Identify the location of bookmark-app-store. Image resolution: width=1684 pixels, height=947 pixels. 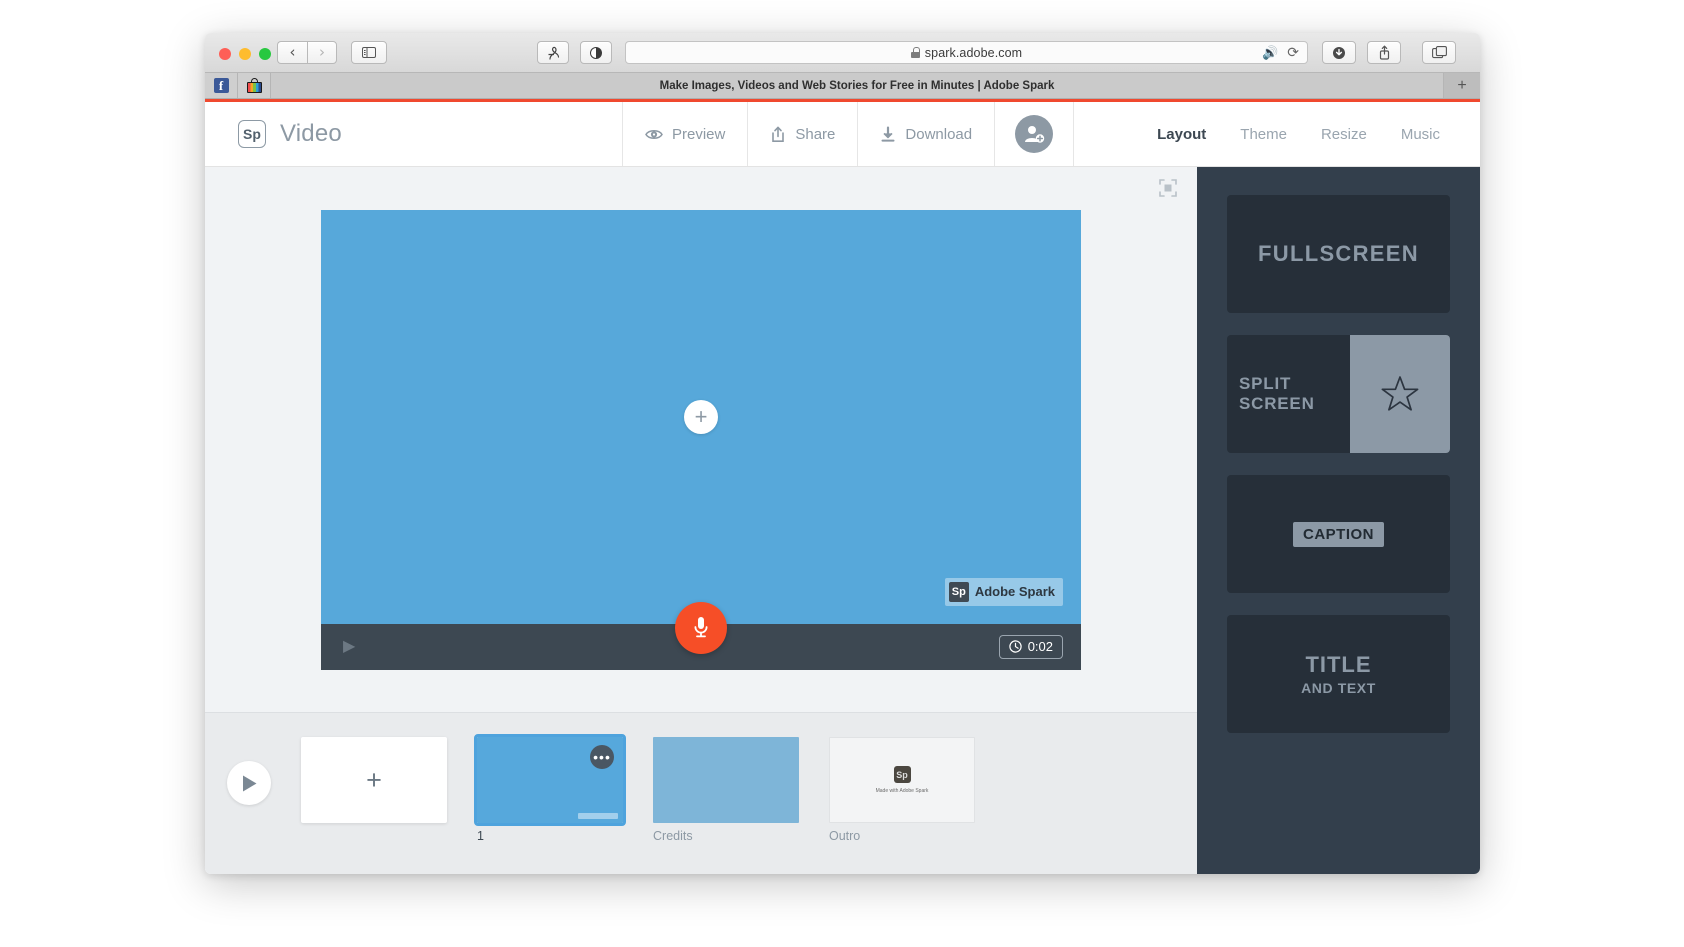
(254, 85).